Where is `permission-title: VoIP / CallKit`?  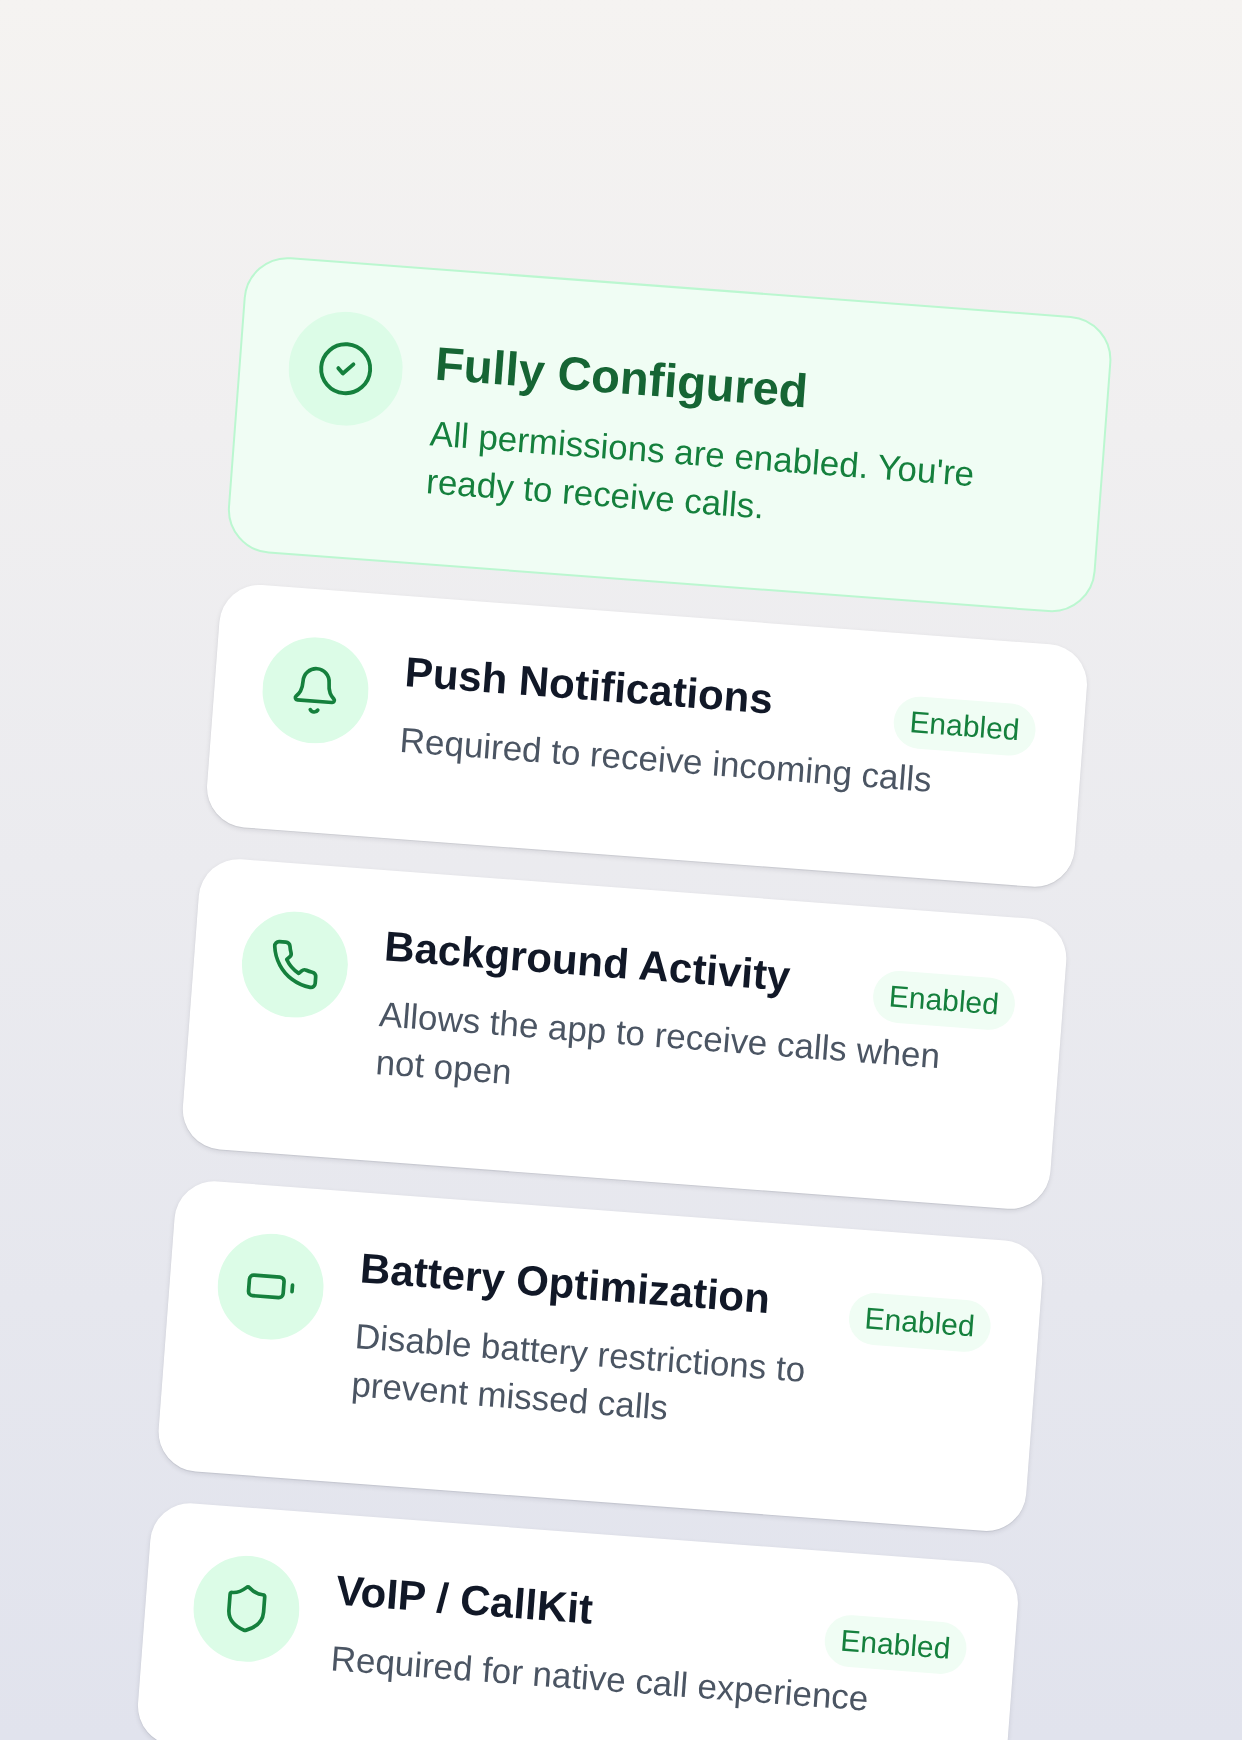
permission-title: VoIP / CallKit is located at coordinates (464, 1600).